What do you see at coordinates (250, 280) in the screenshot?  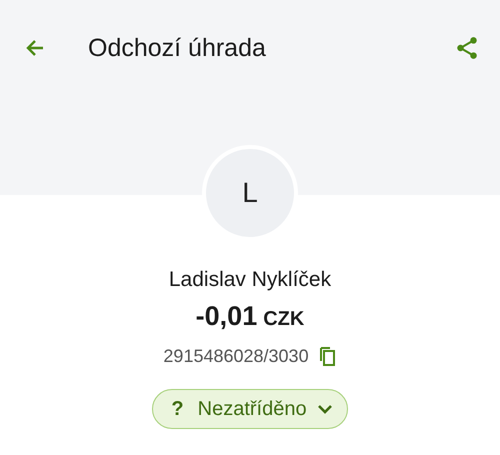 I see `payee-name: Ladislav Nyklíček` at bounding box center [250, 280].